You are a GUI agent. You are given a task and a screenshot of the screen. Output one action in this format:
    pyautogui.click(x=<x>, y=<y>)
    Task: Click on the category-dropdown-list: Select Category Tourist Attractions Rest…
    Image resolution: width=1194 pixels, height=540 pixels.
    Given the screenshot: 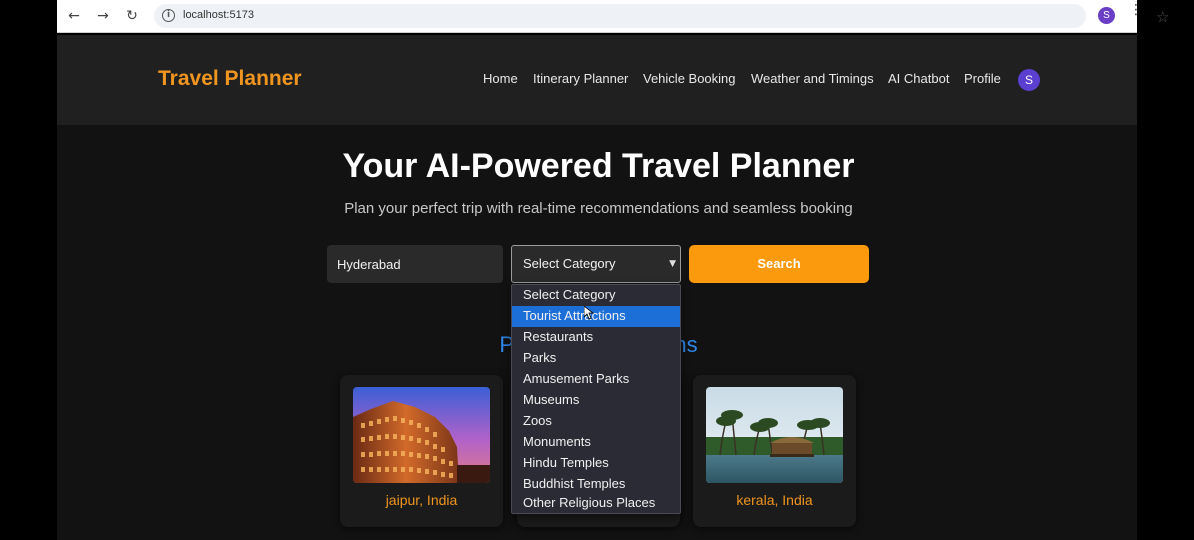 What is the action you would take?
    pyautogui.click(x=596, y=399)
    